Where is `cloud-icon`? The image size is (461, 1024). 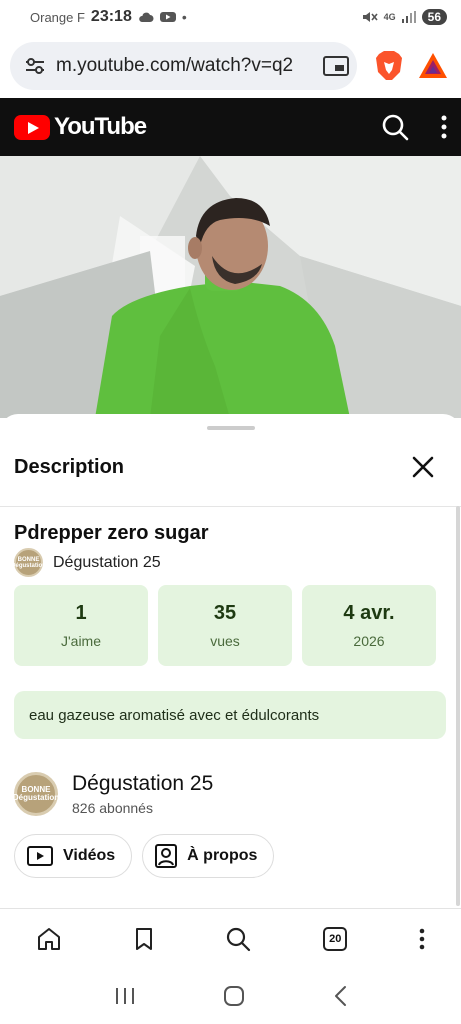 cloud-icon is located at coordinates (146, 17).